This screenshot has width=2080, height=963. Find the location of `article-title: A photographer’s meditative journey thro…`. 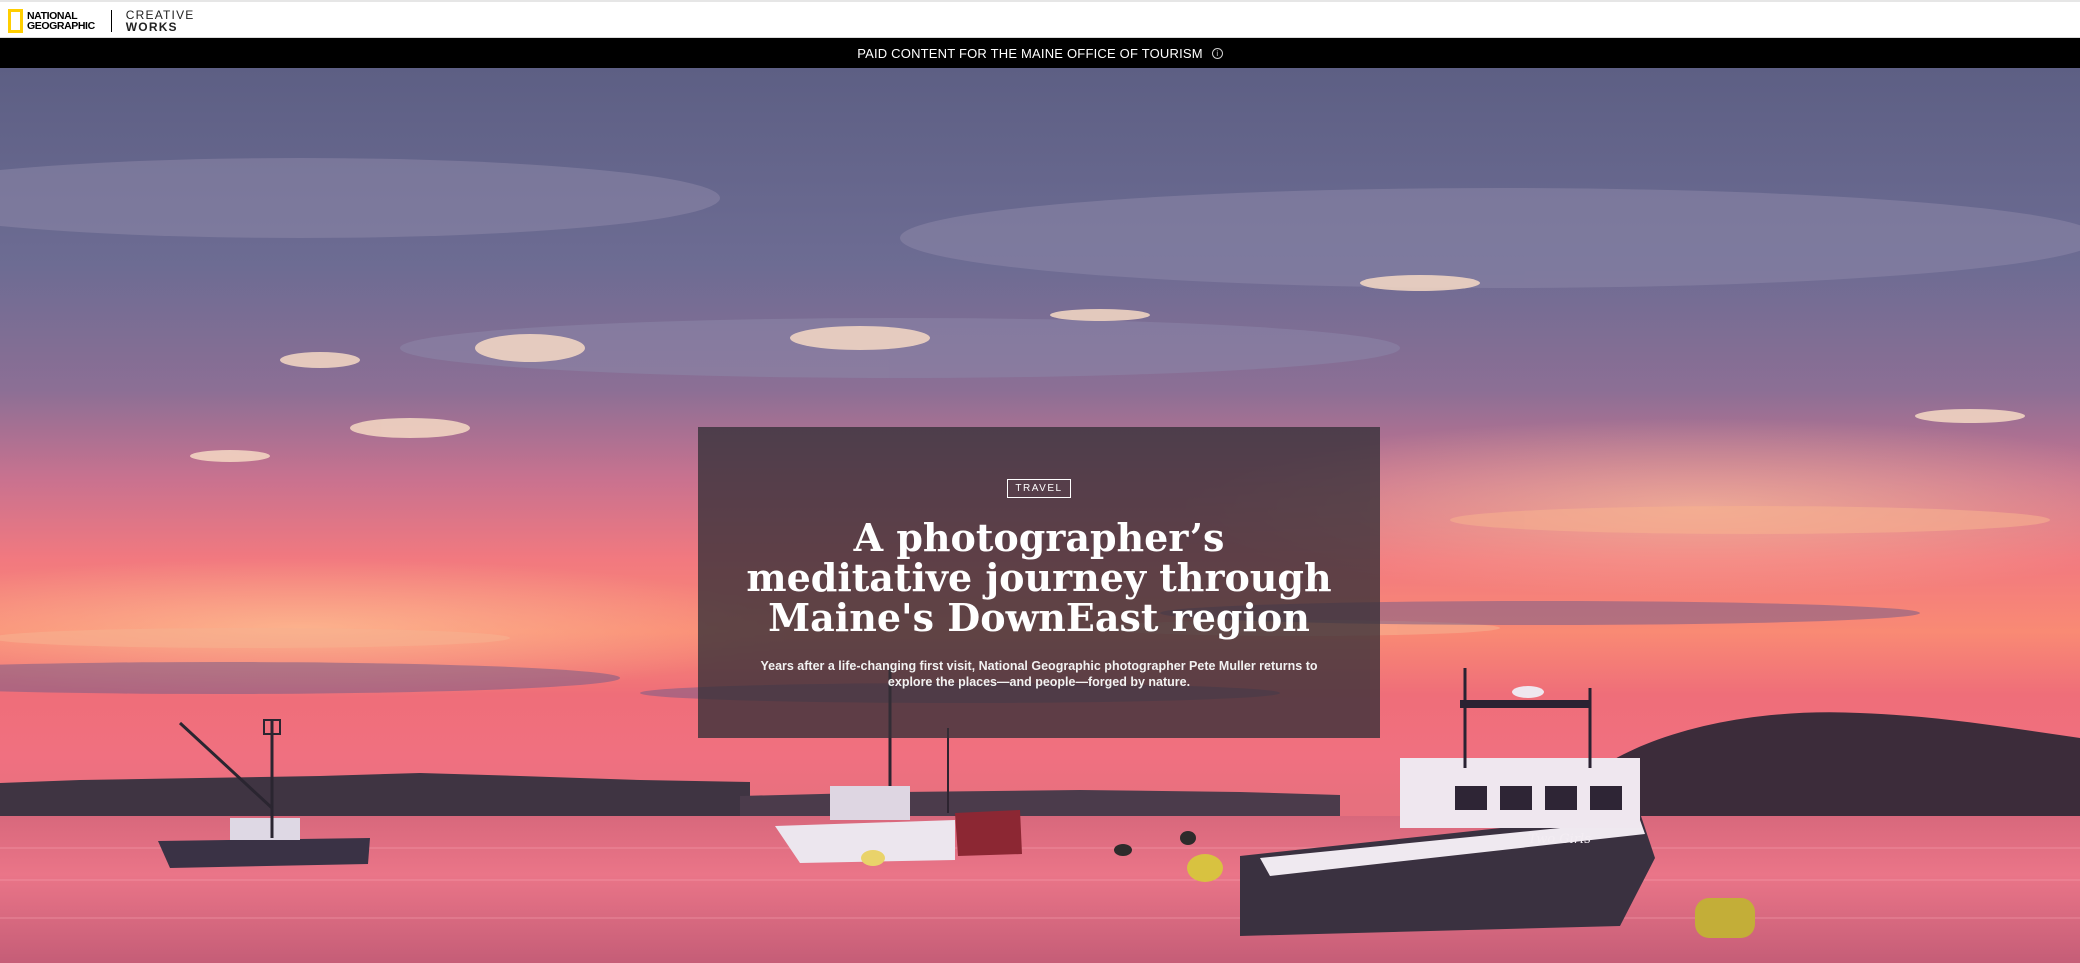

article-title: A photographer’s meditative journey thro… is located at coordinates (1039, 577).